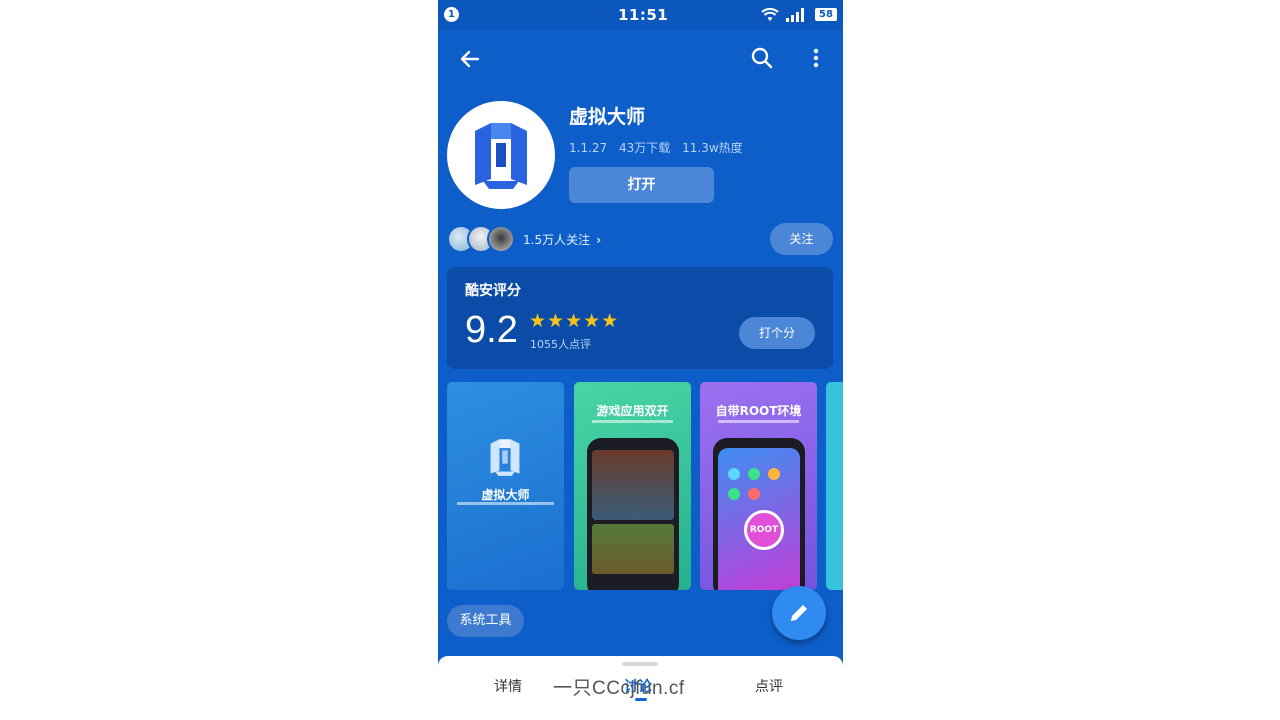 Image resolution: width=1280 pixels, height=720 pixels. I want to click on avatar, so click(501, 239).